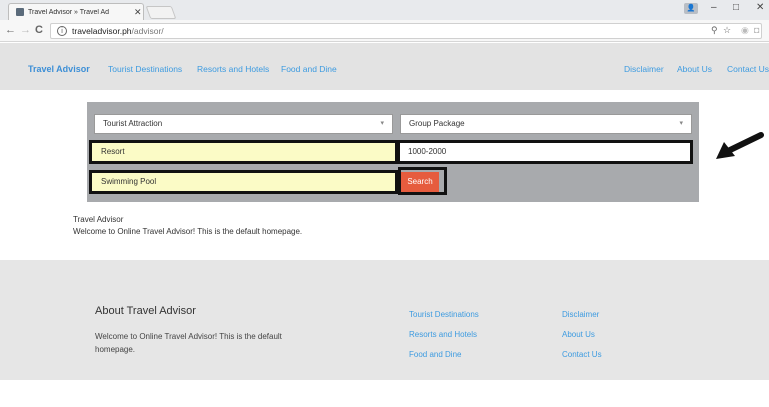 The width and height of the screenshot is (769, 407). I want to click on package-select-value: Group Package, so click(437, 123).